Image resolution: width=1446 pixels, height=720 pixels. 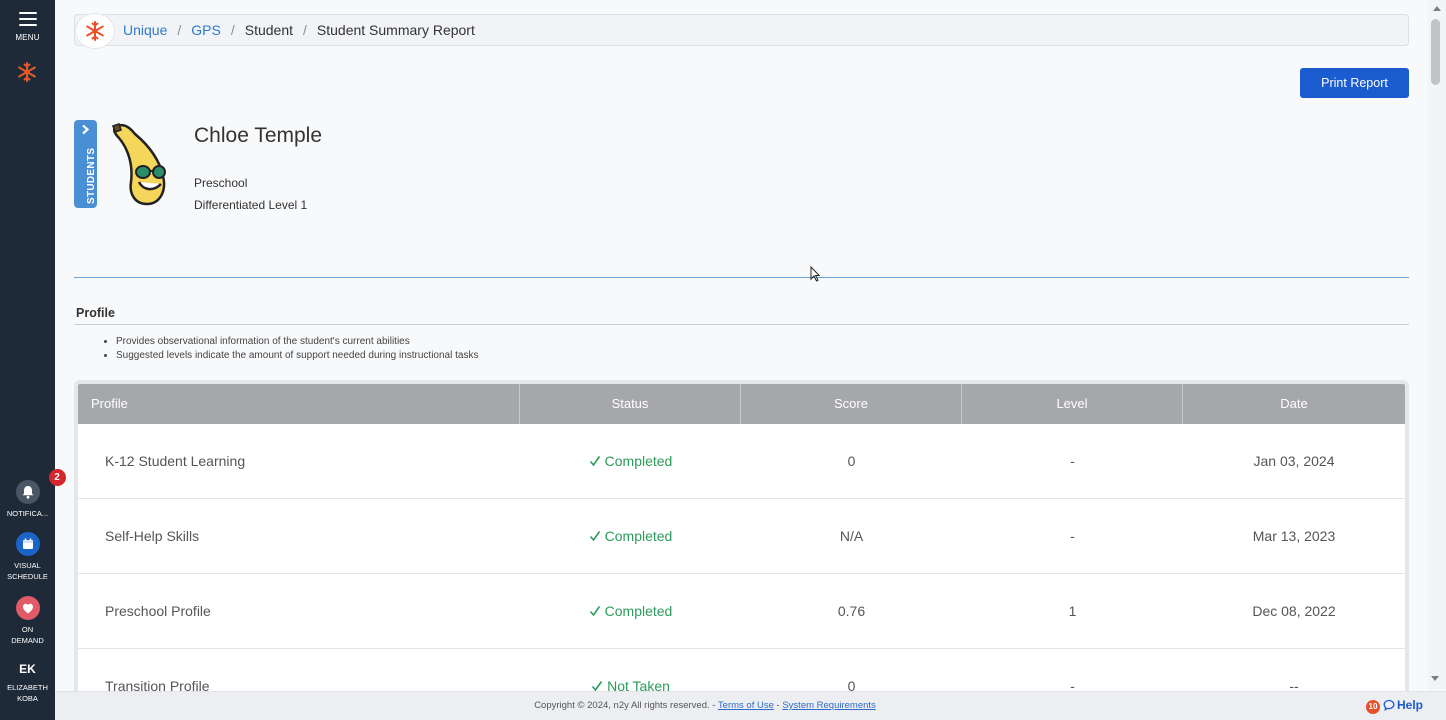 What do you see at coordinates (741, 277) in the screenshot?
I see `section-divider` at bounding box center [741, 277].